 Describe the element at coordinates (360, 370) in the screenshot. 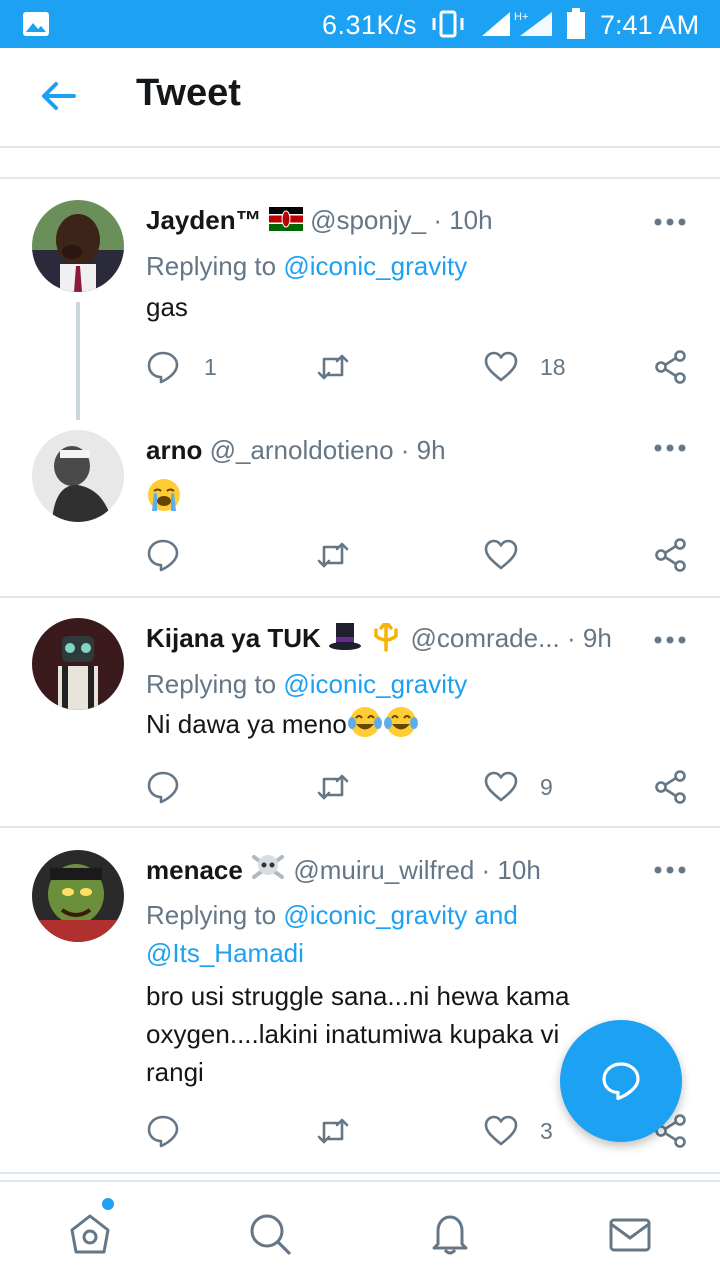

I see `tweet-actions: 1 18` at that location.